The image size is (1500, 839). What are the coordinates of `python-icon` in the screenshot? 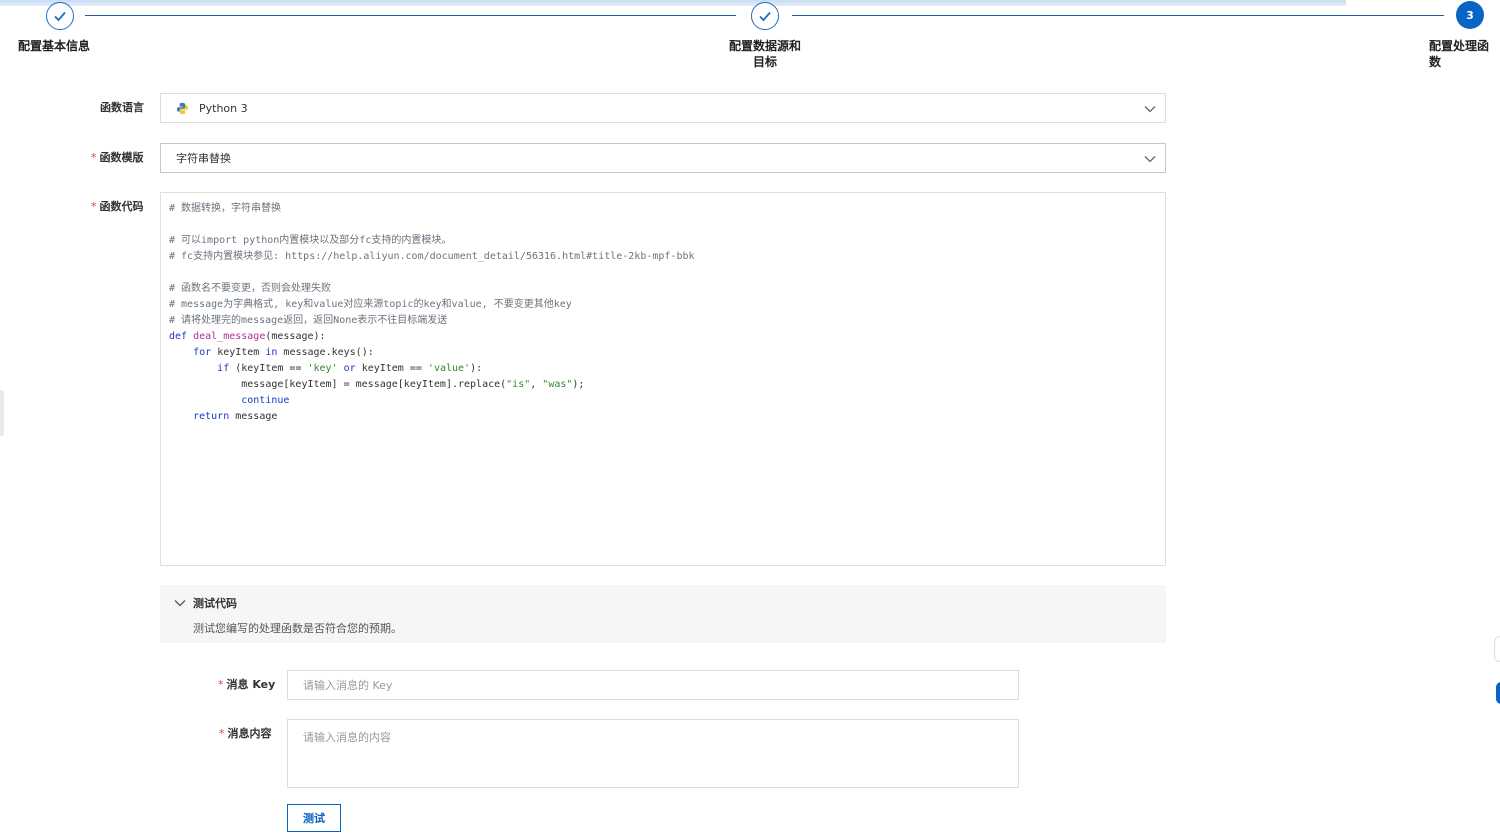 It's located at (182, 108).